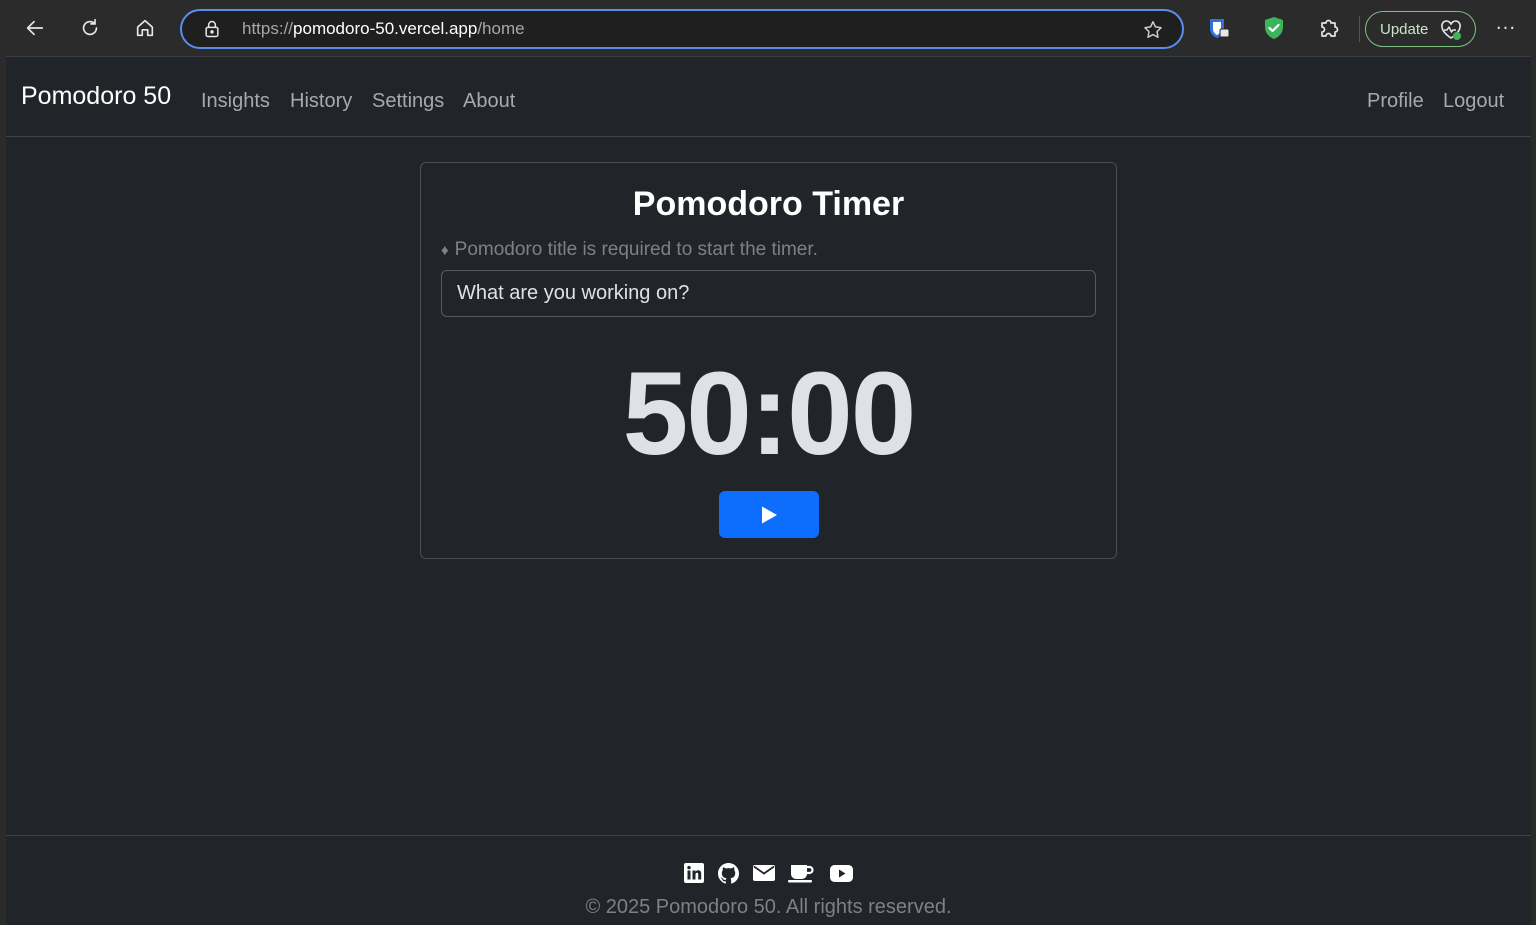 The width and height of the screenshot is (1536, 925). I want to click on linkedin-link, so click(694, 873).